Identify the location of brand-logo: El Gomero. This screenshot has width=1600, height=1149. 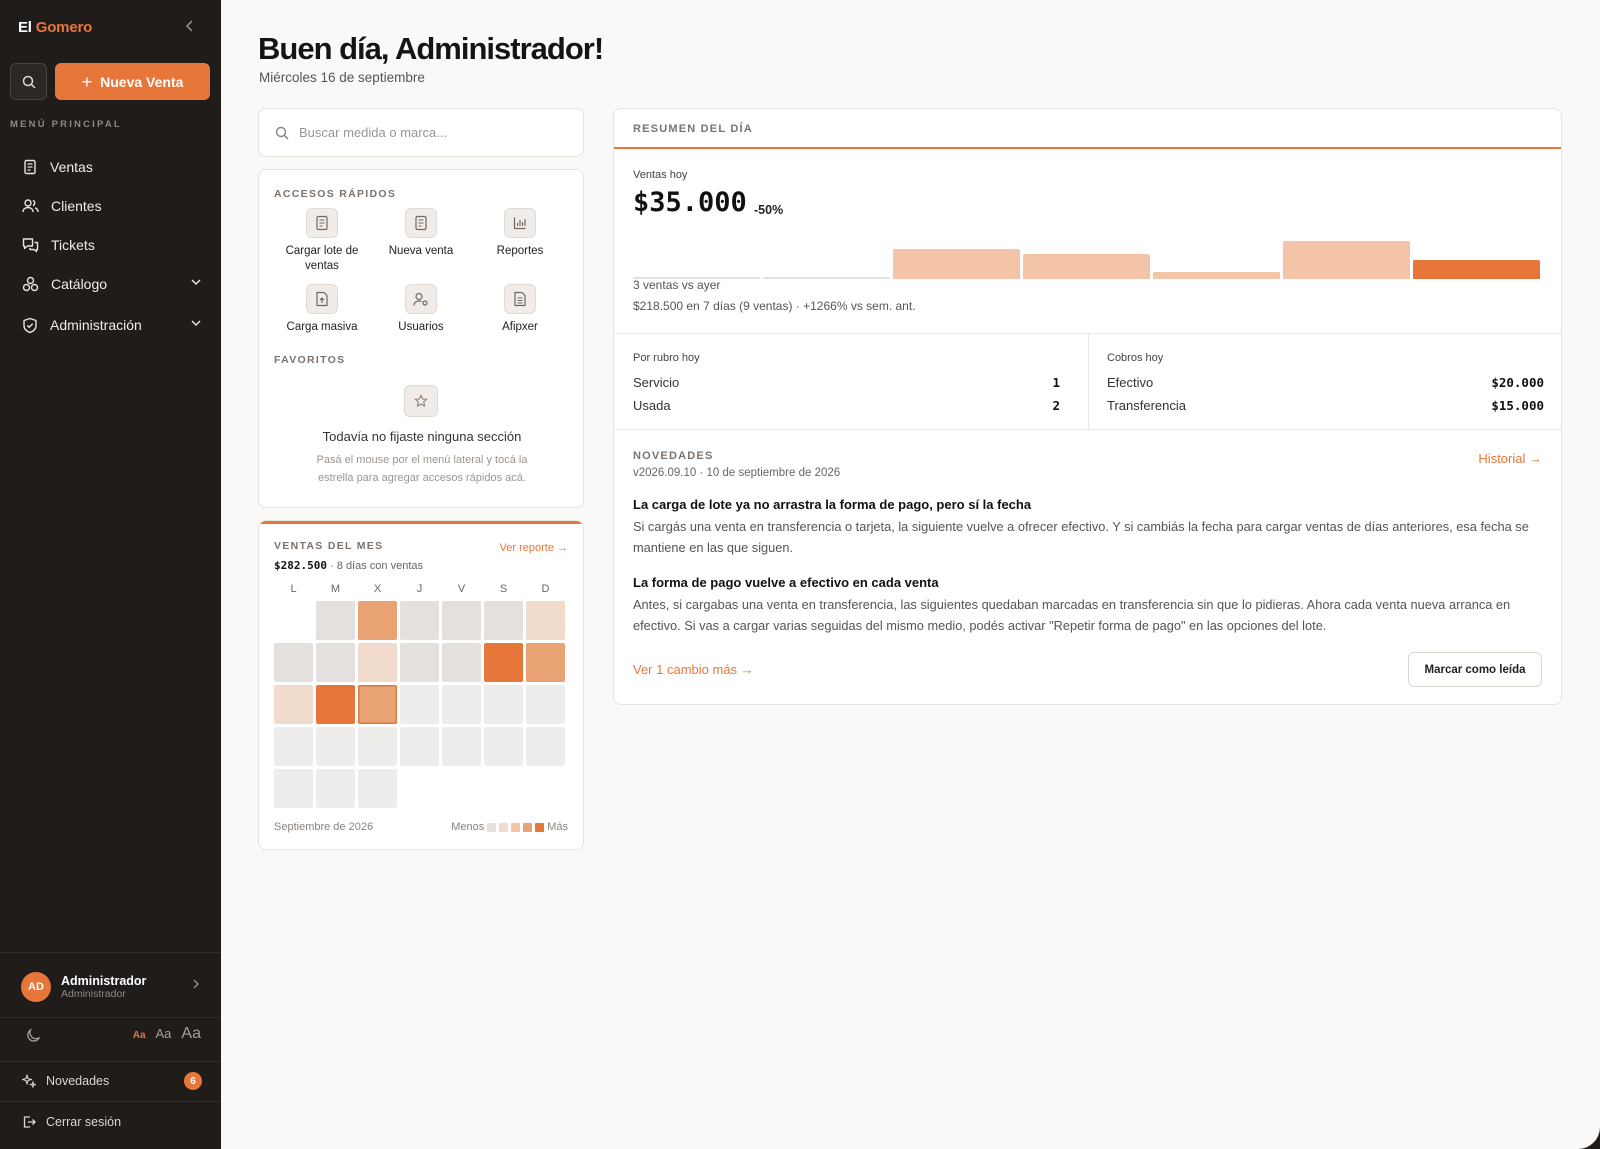
(55, 27).